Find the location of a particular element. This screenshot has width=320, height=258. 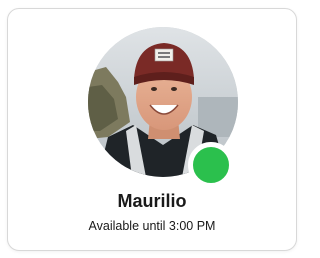

online-status-indicator is located at coordinates (211, 165).